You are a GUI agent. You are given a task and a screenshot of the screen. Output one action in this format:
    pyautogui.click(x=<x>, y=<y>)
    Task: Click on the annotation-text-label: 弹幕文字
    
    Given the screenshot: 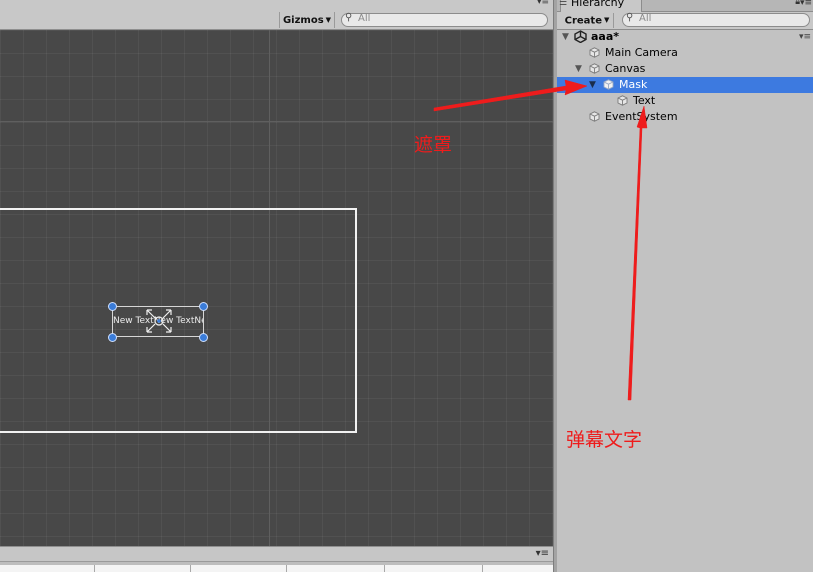 What is the action you would take?
    pyautogui.click(x=604, y=440)
    